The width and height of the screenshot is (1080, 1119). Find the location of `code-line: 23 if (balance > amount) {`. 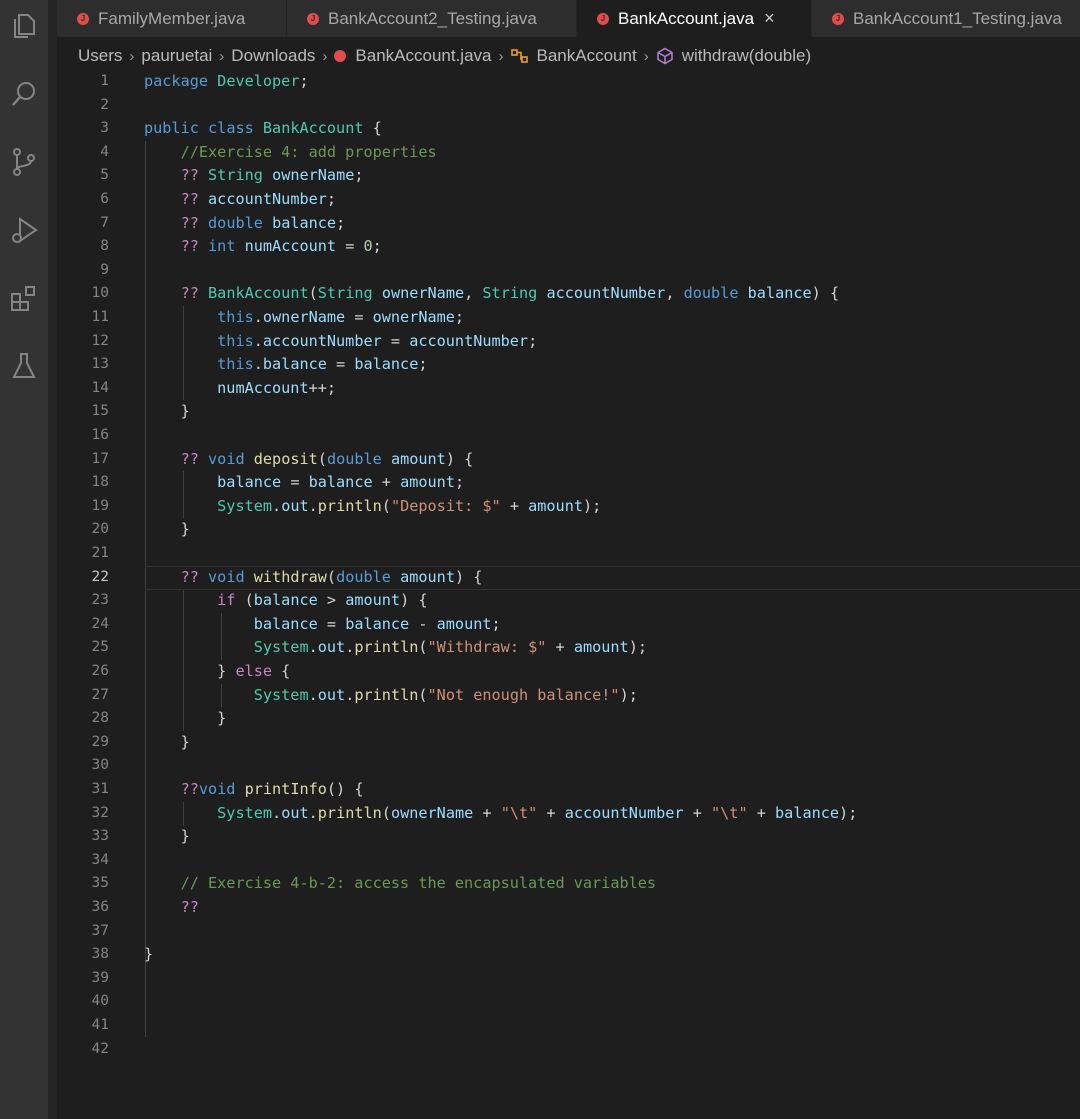

code-line: 23 if (balance > amount) { is located at coordinates (568, 601).